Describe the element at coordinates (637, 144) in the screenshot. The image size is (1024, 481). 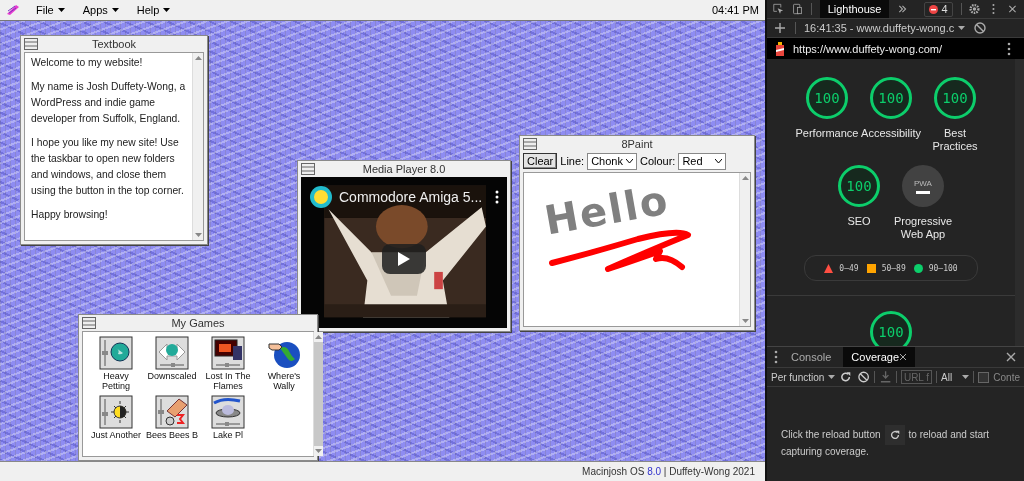
I see `window-title: 8Paint` at that location.